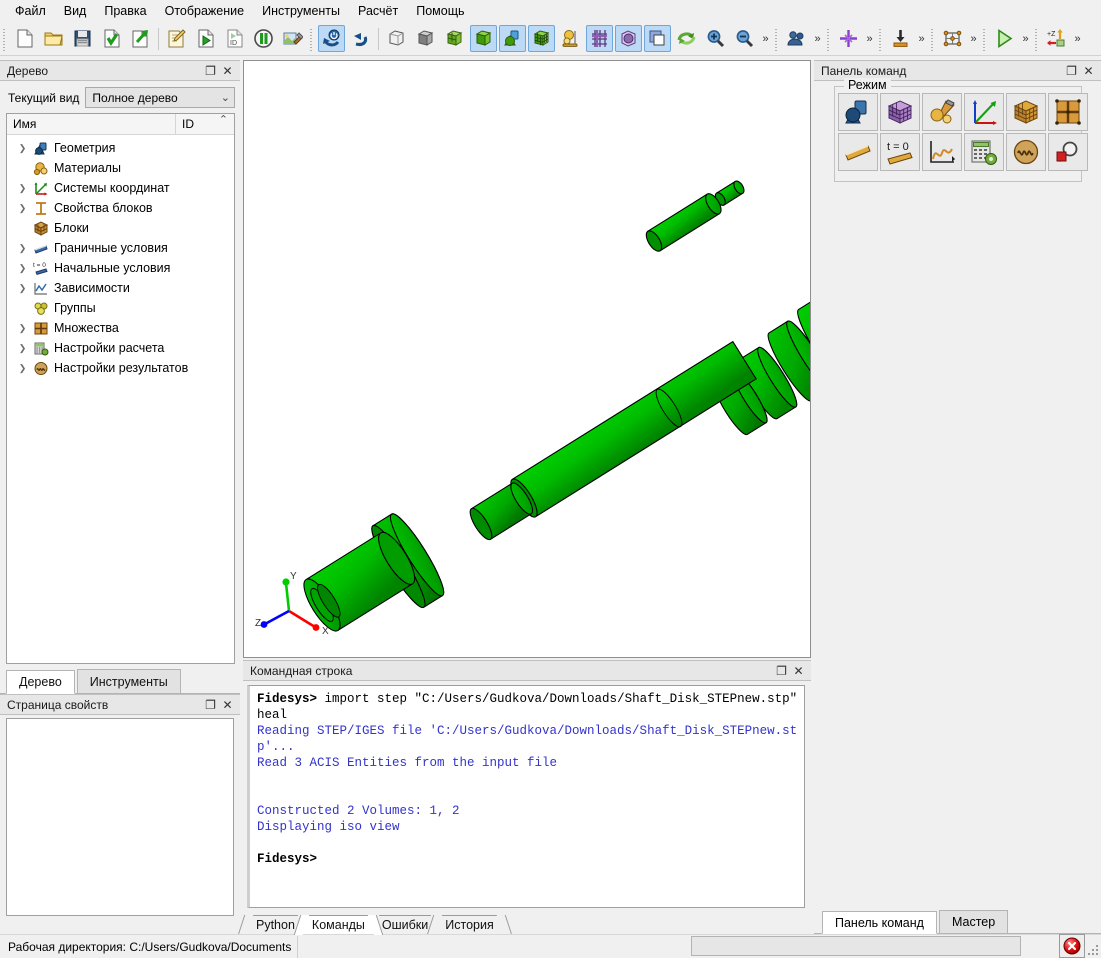 This screenshot has width=1101, height=958. What do you see at coordinates (120, 817) in the screenshot?
I see `properties-content-area` at bounding box center [120, 817].